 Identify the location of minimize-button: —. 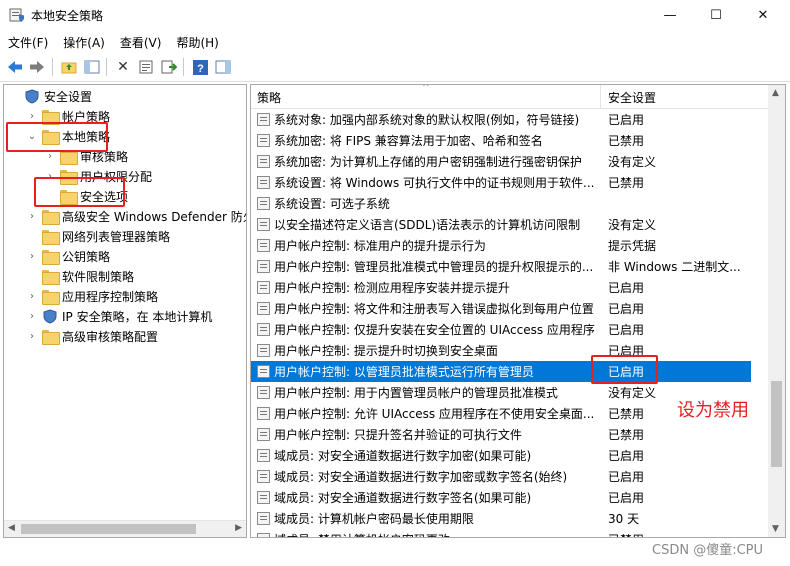
(670, 15).